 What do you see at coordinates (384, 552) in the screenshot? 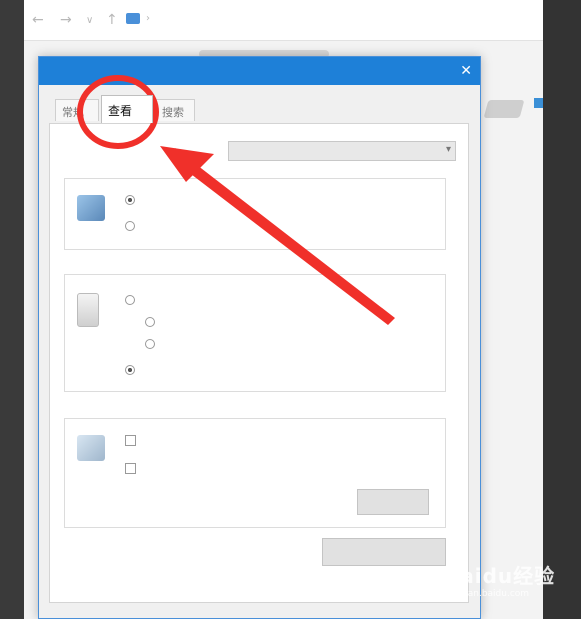
I see `restore-defaults-button` at bounding box center [384, 552].